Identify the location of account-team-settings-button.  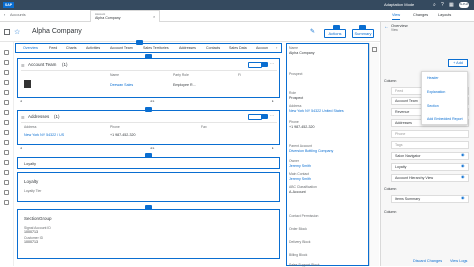
(264, 64).